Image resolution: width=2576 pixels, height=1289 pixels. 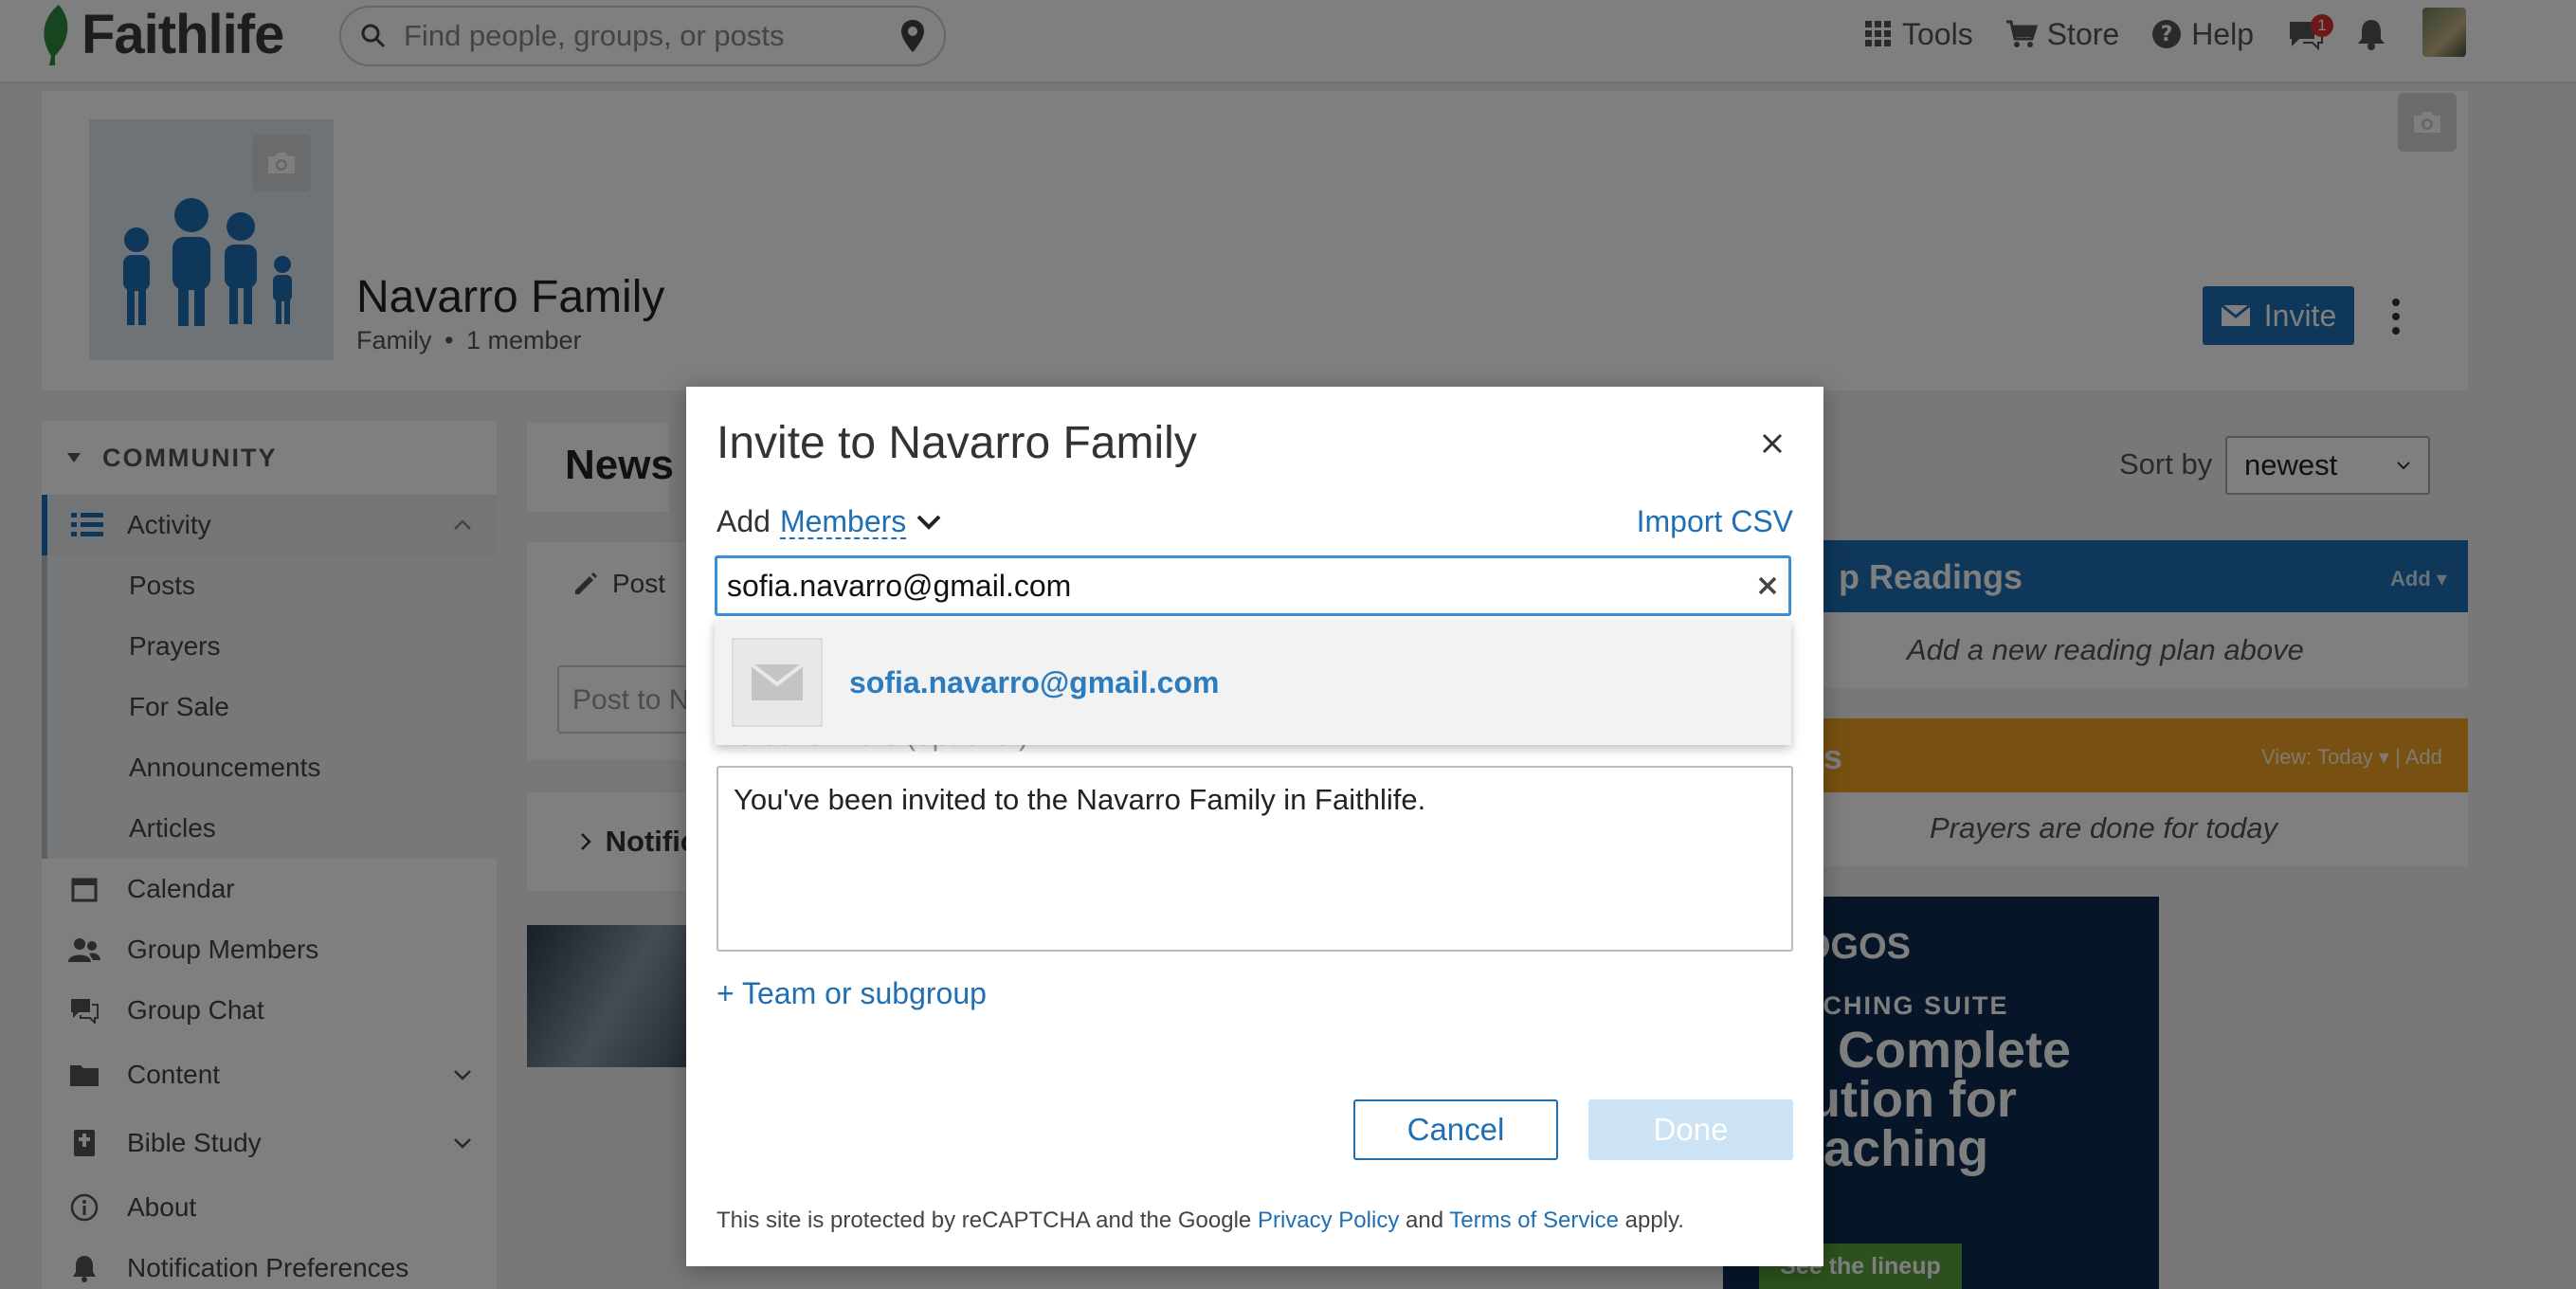 What do you see at coordinates (843, 522) in the screenshot?
I see `member-type-dropdown: Members` at bounding box center [843, 522].